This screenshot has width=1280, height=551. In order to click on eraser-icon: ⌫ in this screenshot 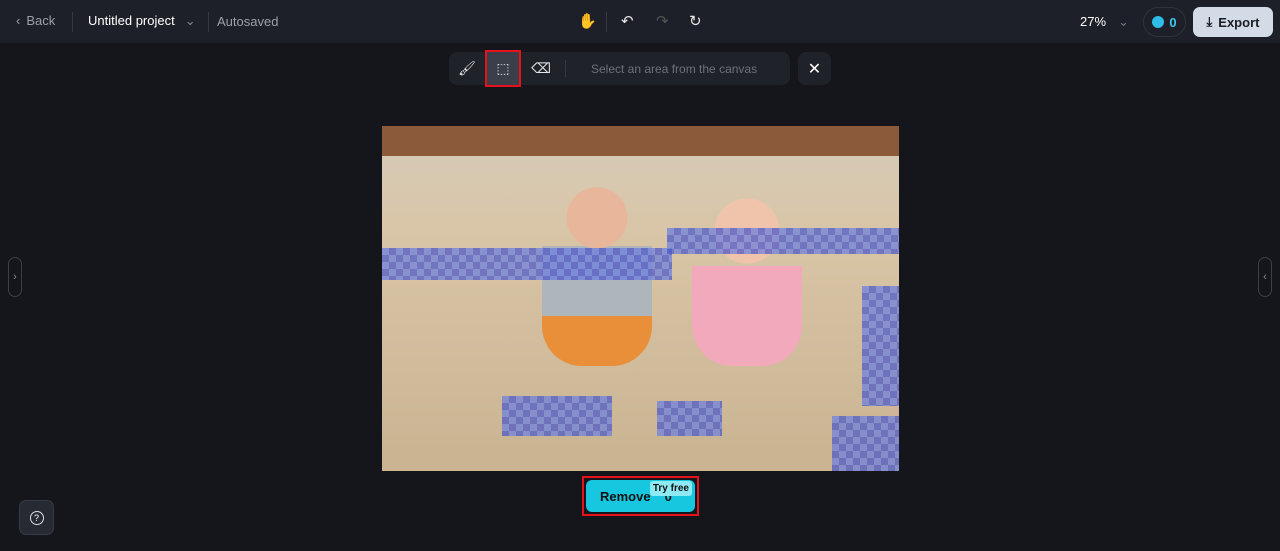, I will do `click(541, 68)`.